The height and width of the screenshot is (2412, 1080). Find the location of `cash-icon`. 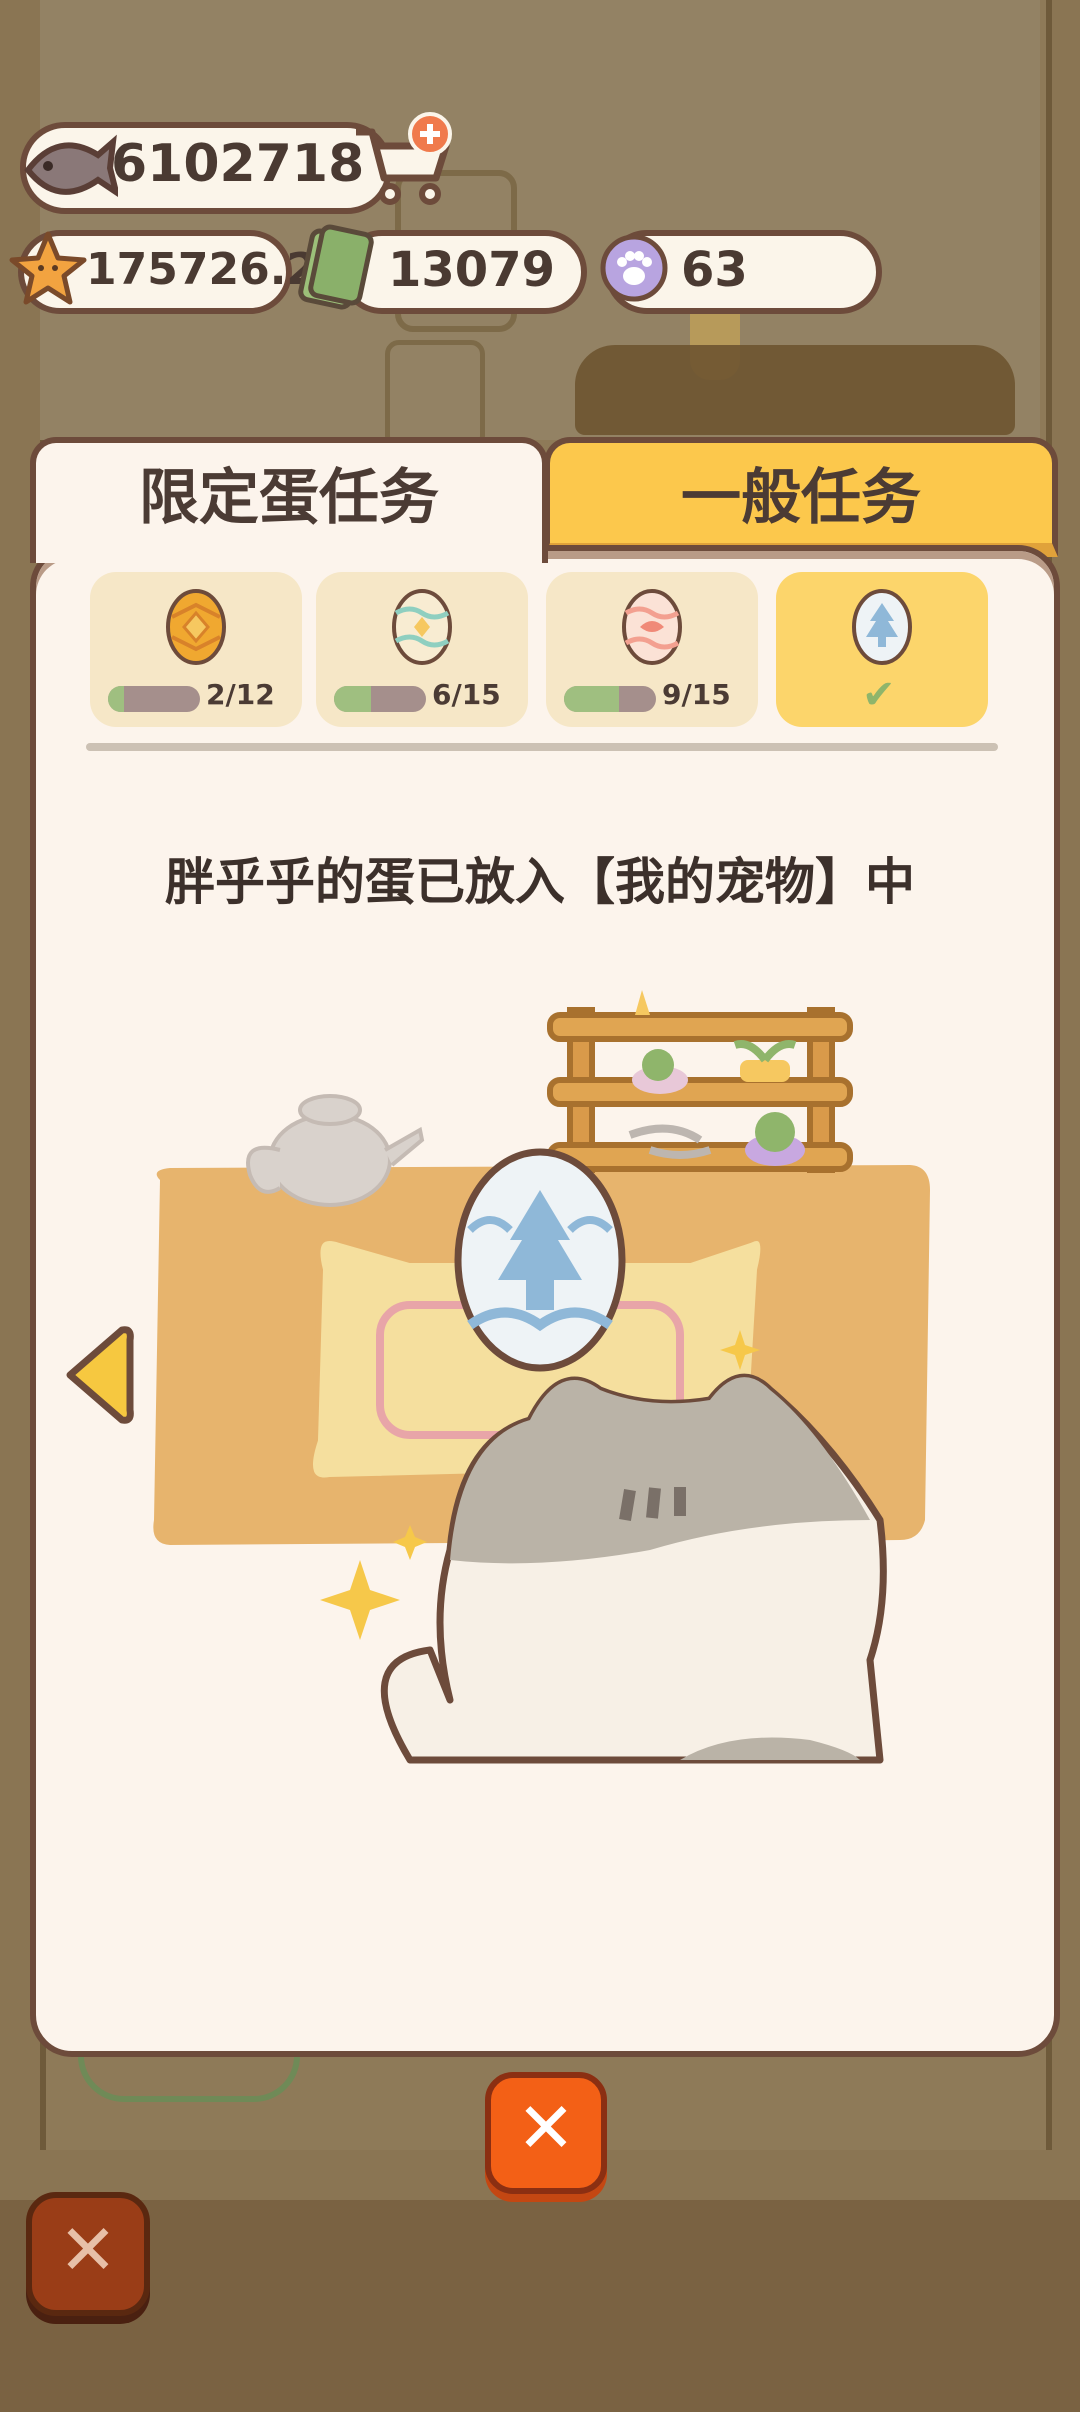

cash-icon is located at coordinates (336, 267).